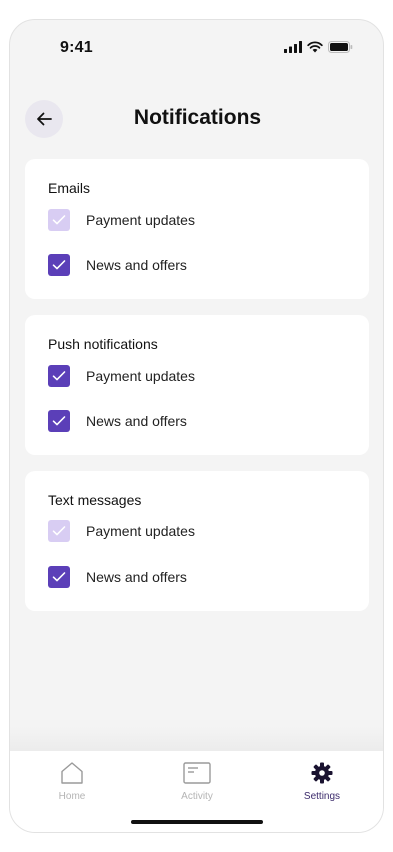 Image resolution: width=393 pixels, height=852 pixels. I want to click on status-bar: 9:41, so click(196, 47).